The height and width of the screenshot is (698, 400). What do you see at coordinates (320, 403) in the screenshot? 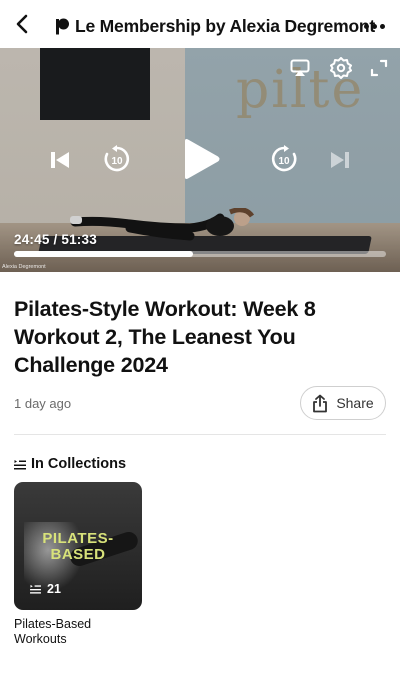
I see `share-icon` at bounding box center [320, 403].